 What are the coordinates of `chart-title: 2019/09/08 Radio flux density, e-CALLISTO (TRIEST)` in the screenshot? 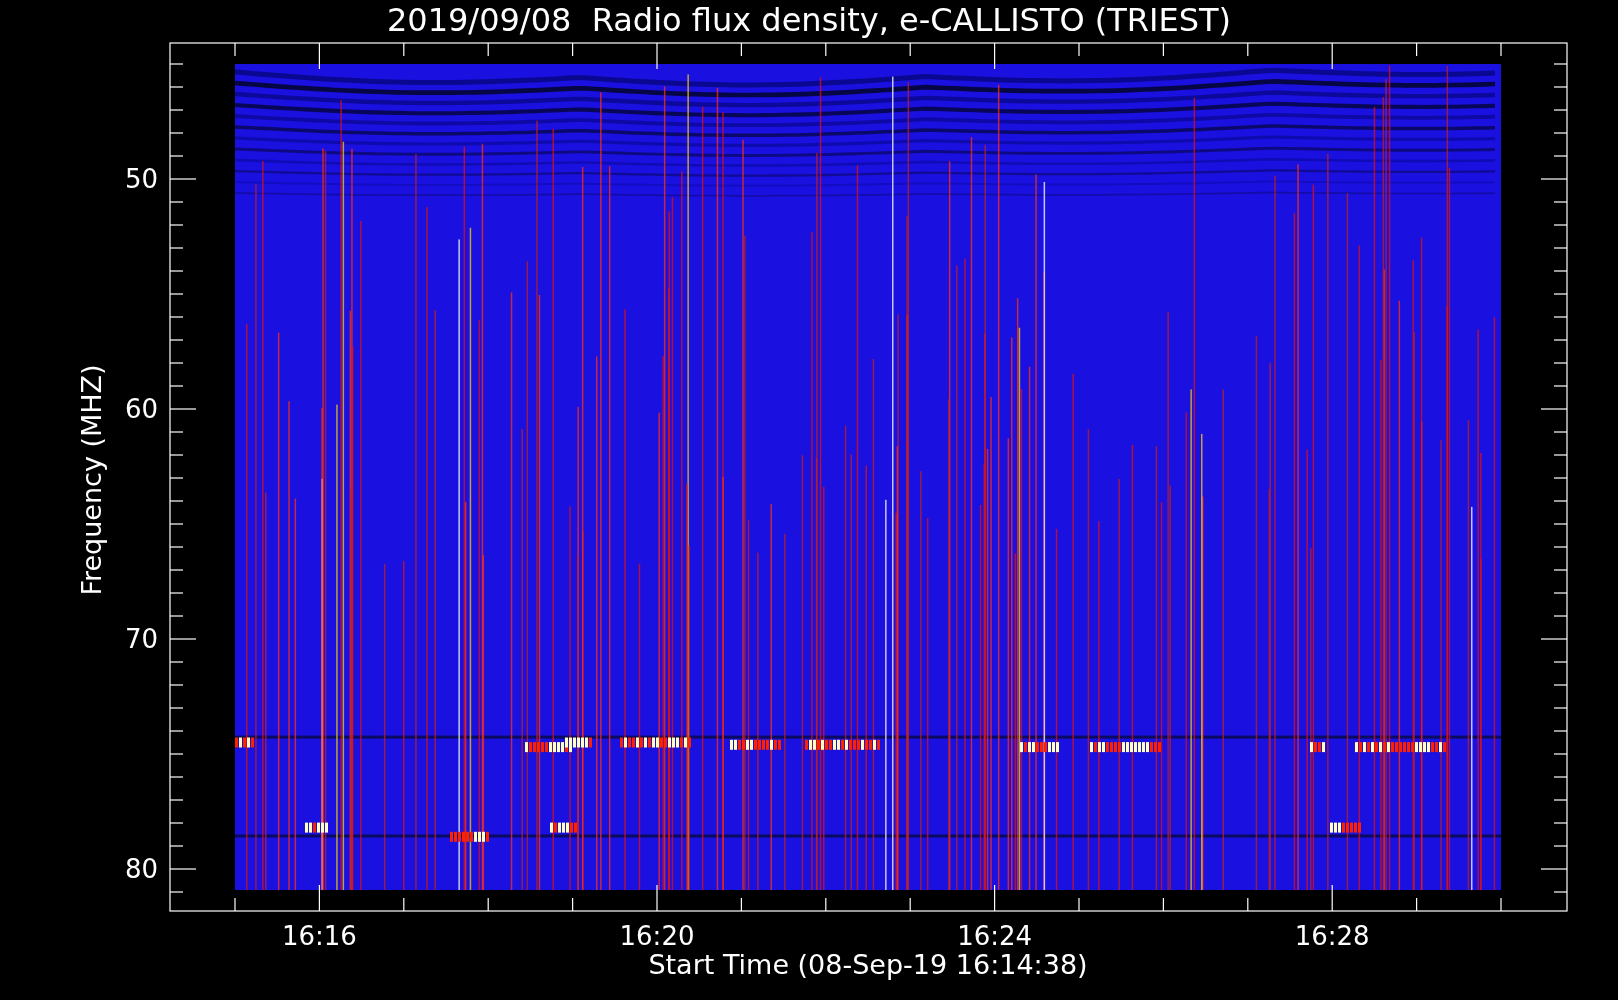 It's located at (809, 20).